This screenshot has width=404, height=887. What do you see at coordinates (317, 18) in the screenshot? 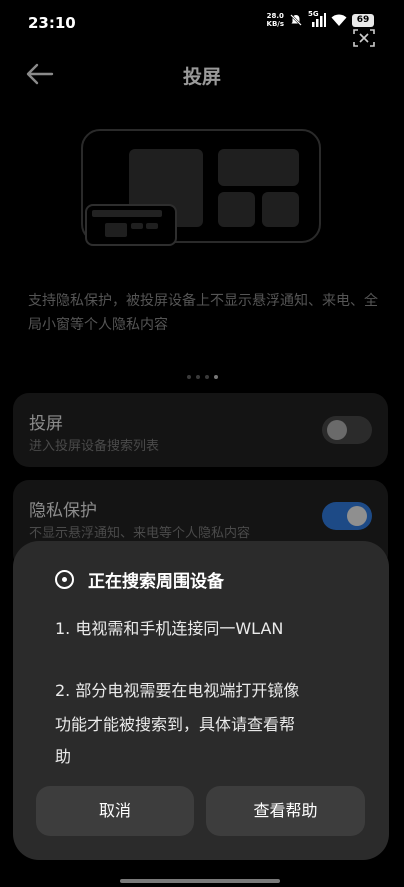
I see `cellular-signal-icon: 5G` at bounding box center [317, 18].